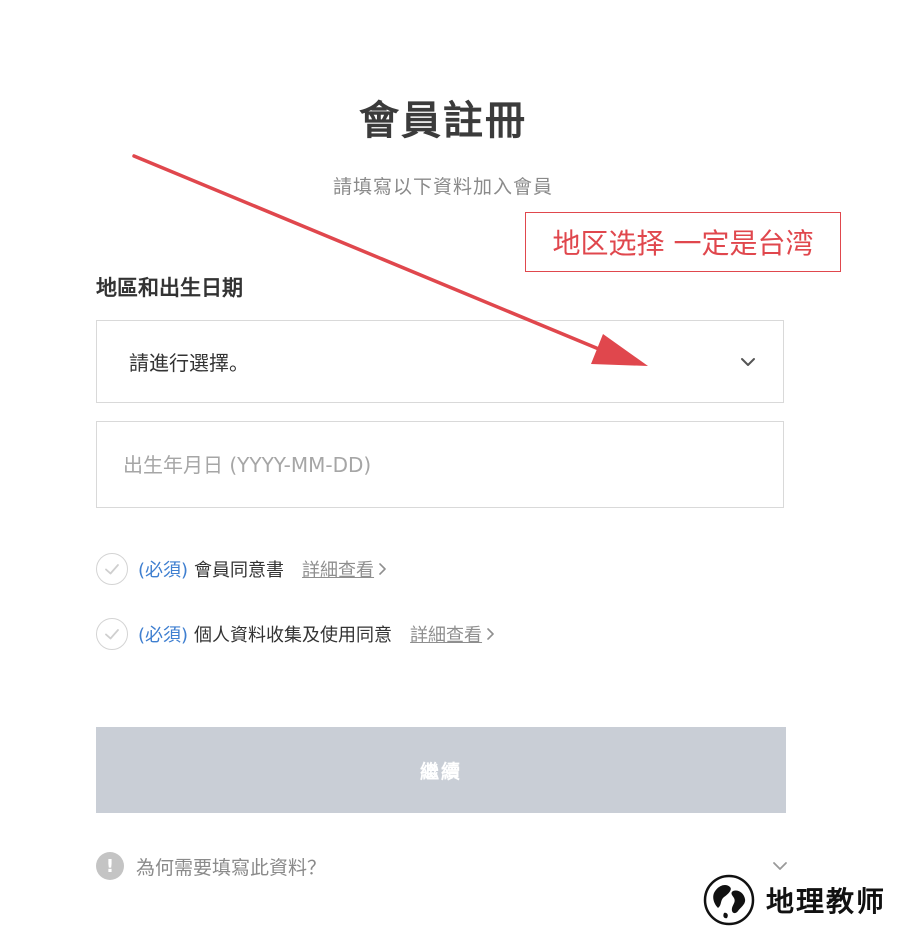 The image size is (906, 929). Describe the element at coordinates (440, 464) in the screenshot. I see `birthdate-input` at that location.